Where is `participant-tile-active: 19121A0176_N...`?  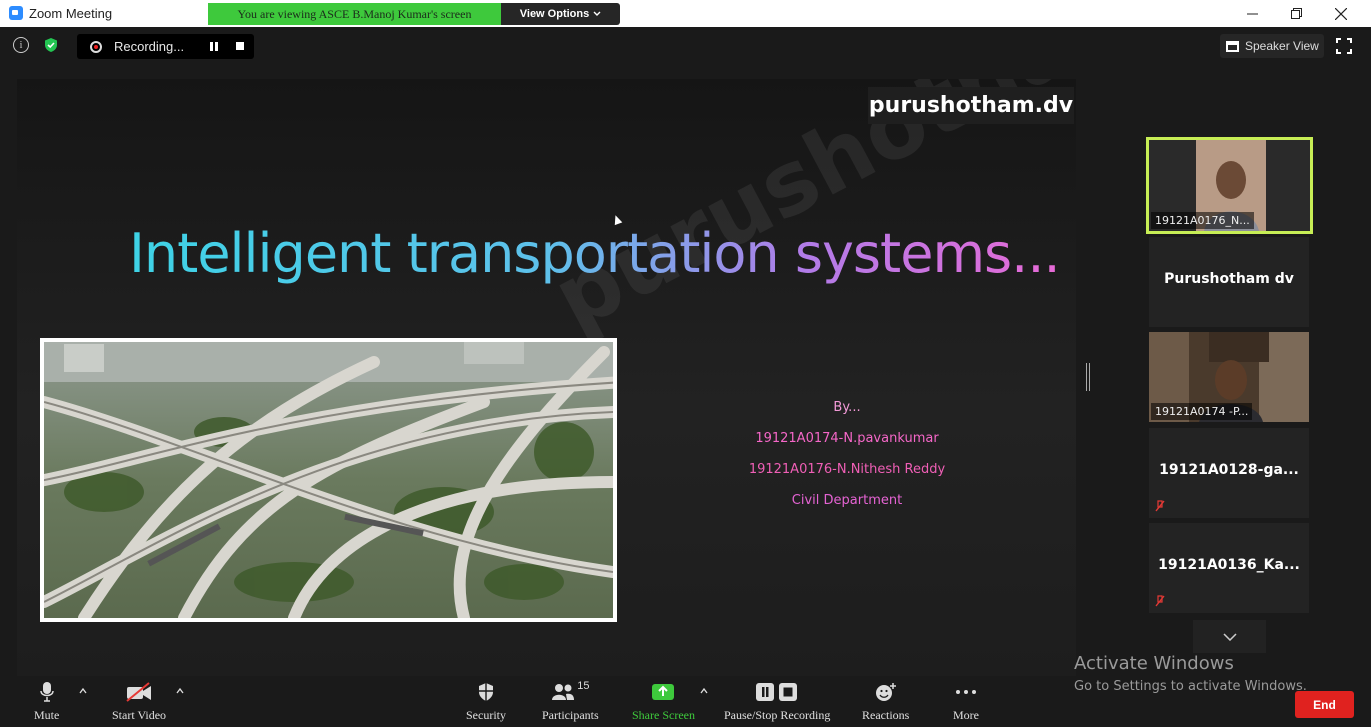 participant-tile-active: 19121A0176_N... is located at coordinates (1229, 185).